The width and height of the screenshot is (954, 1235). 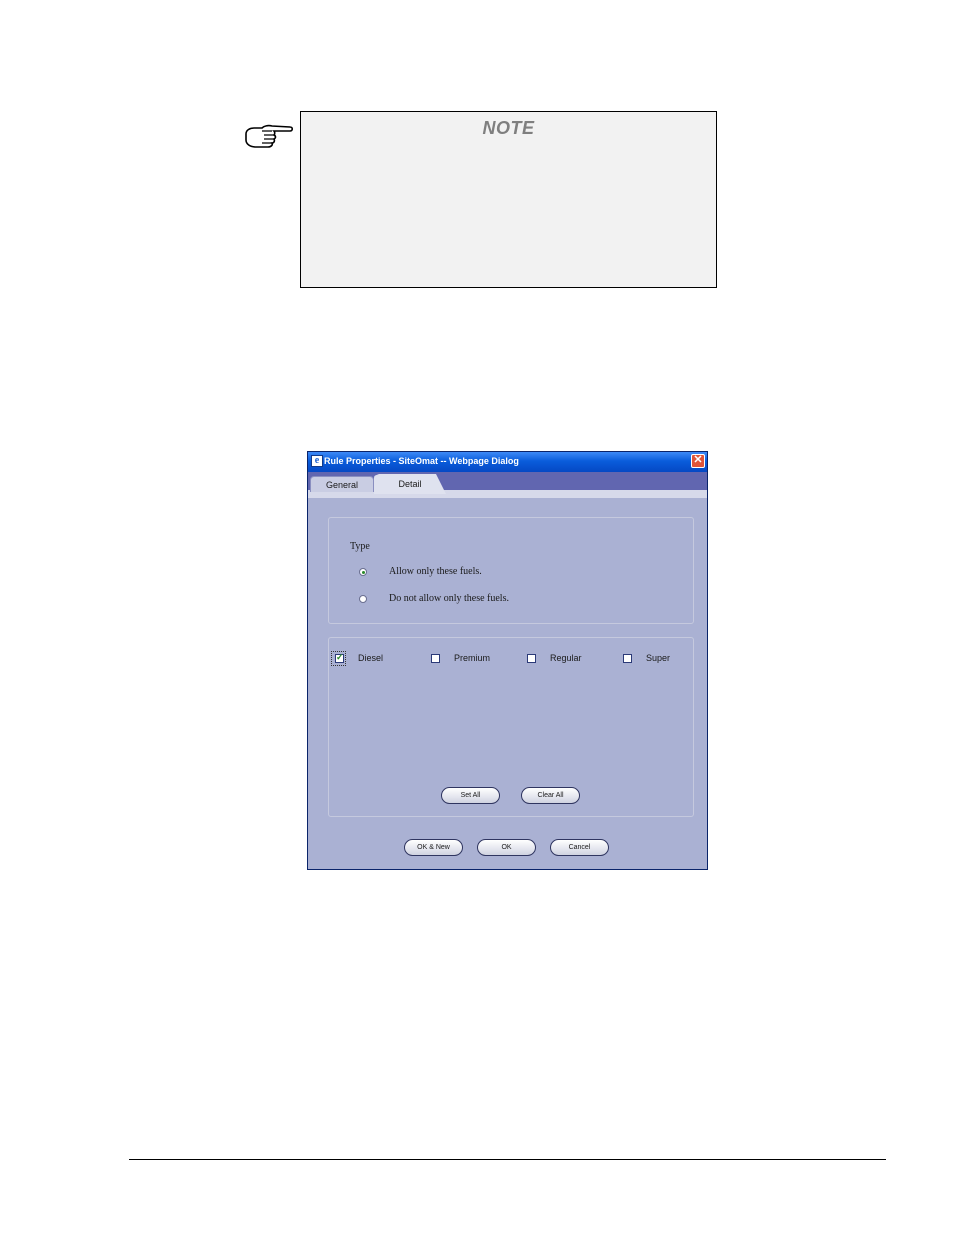 I want to click on tab-detail: Detail, so click(x=410, y=484).